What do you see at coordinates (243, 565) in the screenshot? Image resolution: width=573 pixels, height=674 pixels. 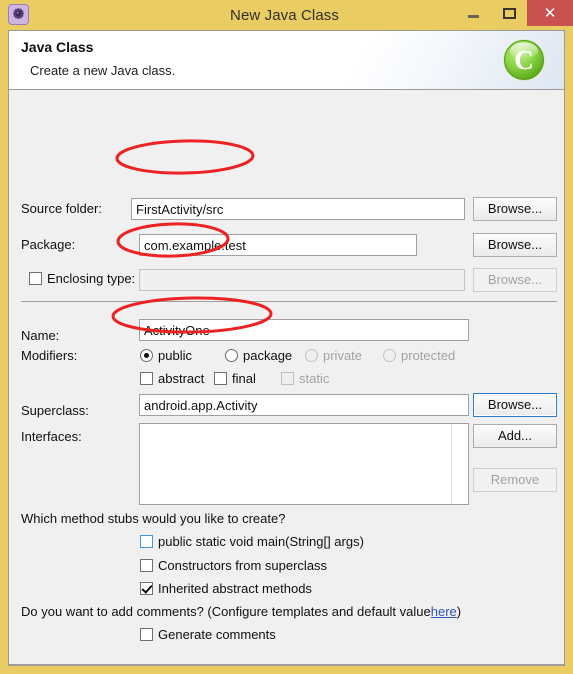 I see `checkbox-constructors-superclass-label: Constructors from superclass` at bounding box center [243, 565].